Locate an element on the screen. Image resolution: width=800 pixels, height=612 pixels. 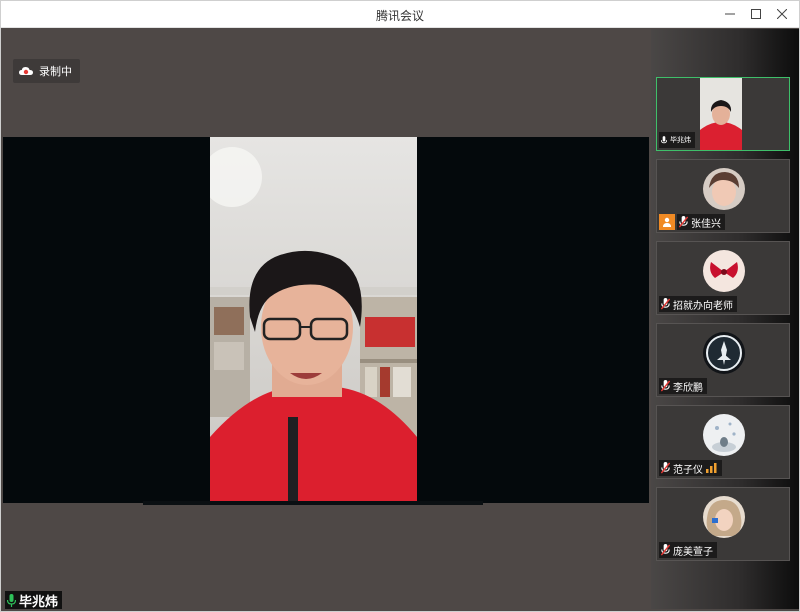
participant-tile: 张佳兴 is located at coordinates (723, 196).